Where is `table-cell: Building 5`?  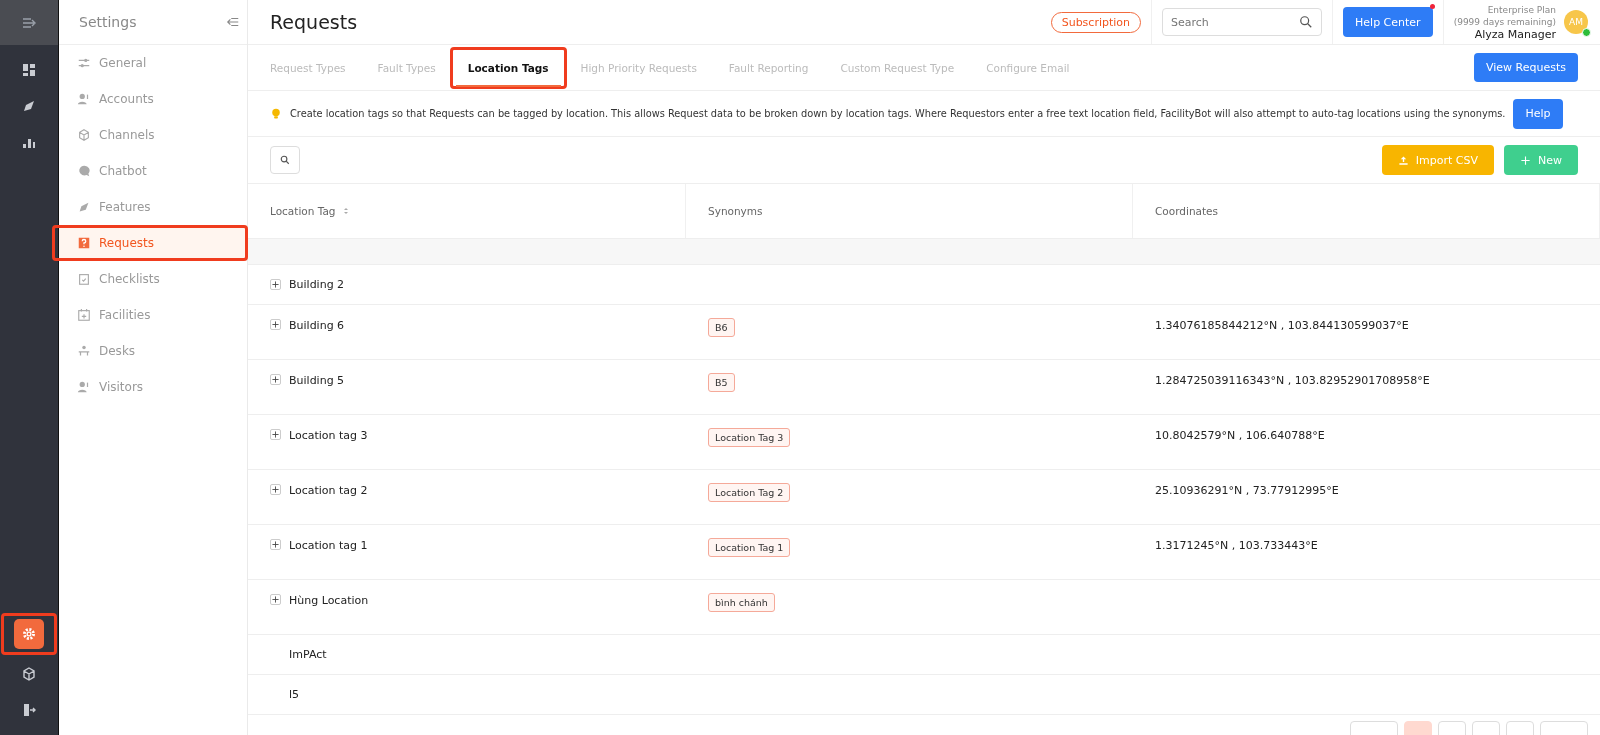 table-cell: Building 5 is located at coordinates (317, 380).